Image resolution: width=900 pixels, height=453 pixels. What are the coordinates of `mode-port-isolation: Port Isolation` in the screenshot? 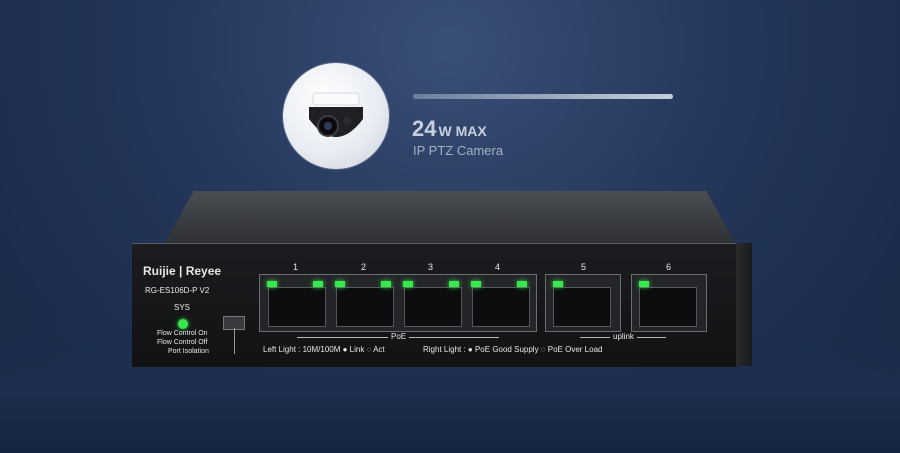 It's located at (188, 351).